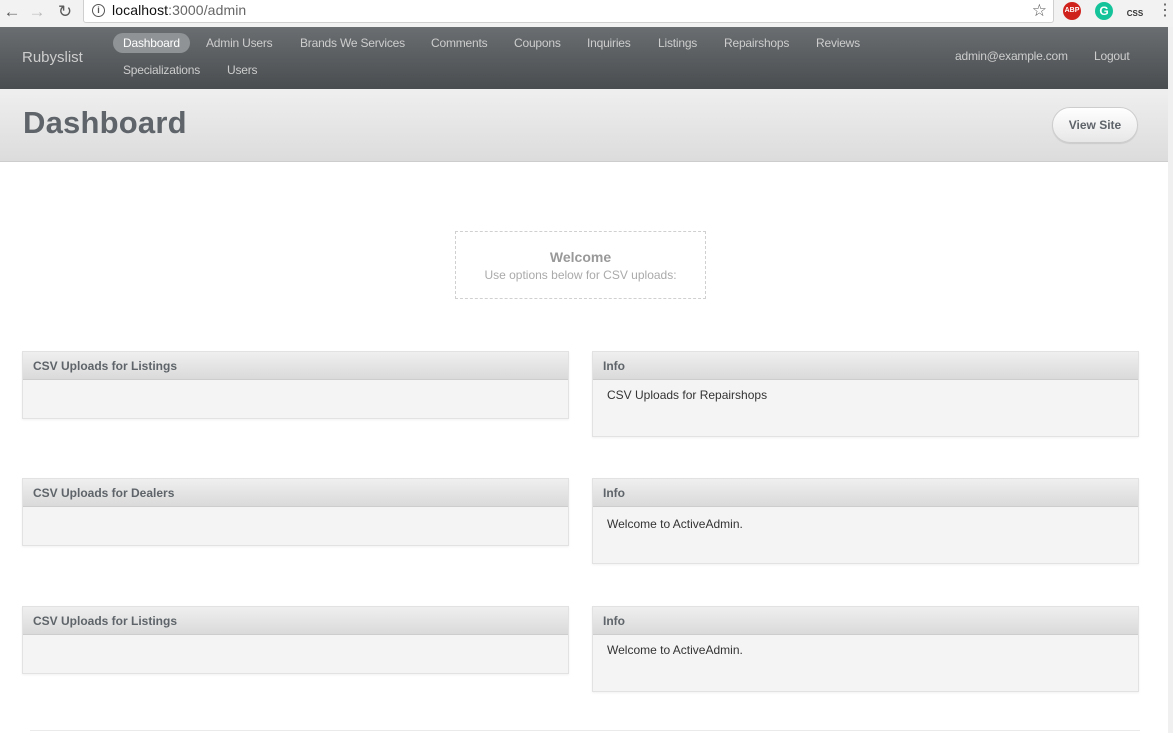 Image resolution: width=1173 pixels, height=733 pixels. What do you see at coordinates (459, 43) in the screenshot?
I see `menu-item-comments: Comments` at bounding box center [459, 43].